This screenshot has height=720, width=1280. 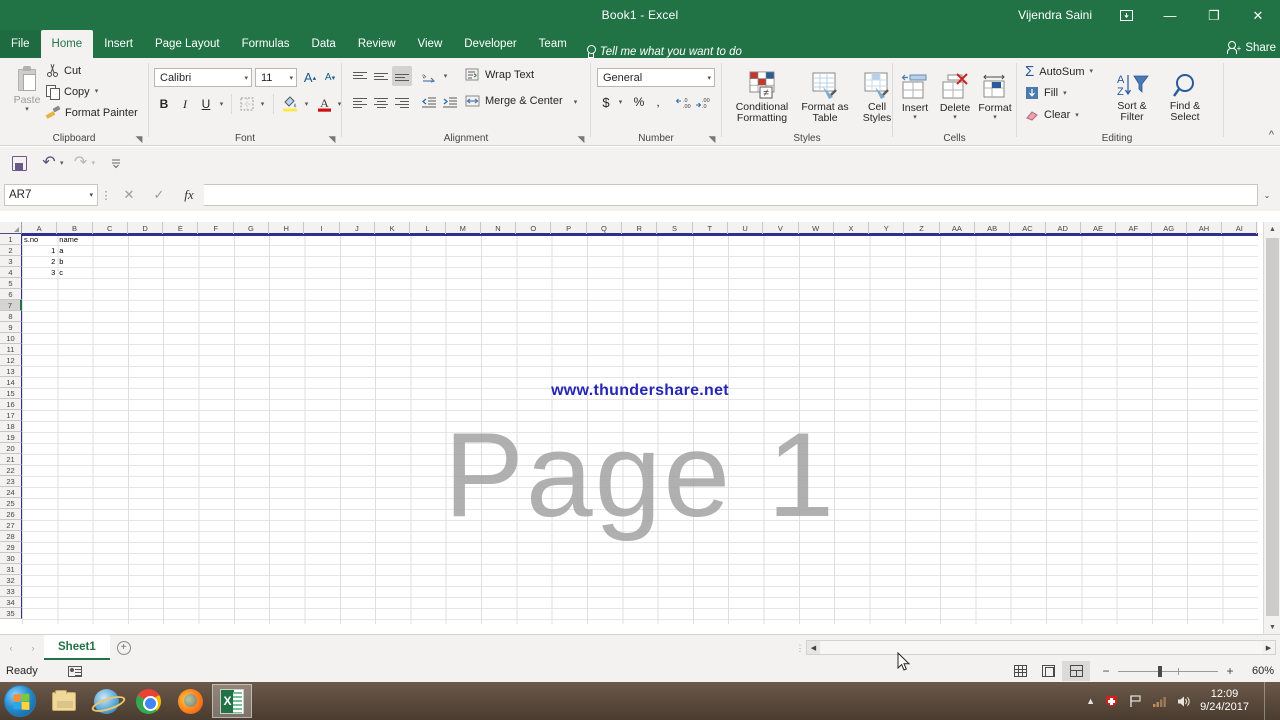 What do you see at coordinates (27, 109) in the screenshot?
I see `paste-dropdown-icon: ▾` at bounding box center [27, 109].